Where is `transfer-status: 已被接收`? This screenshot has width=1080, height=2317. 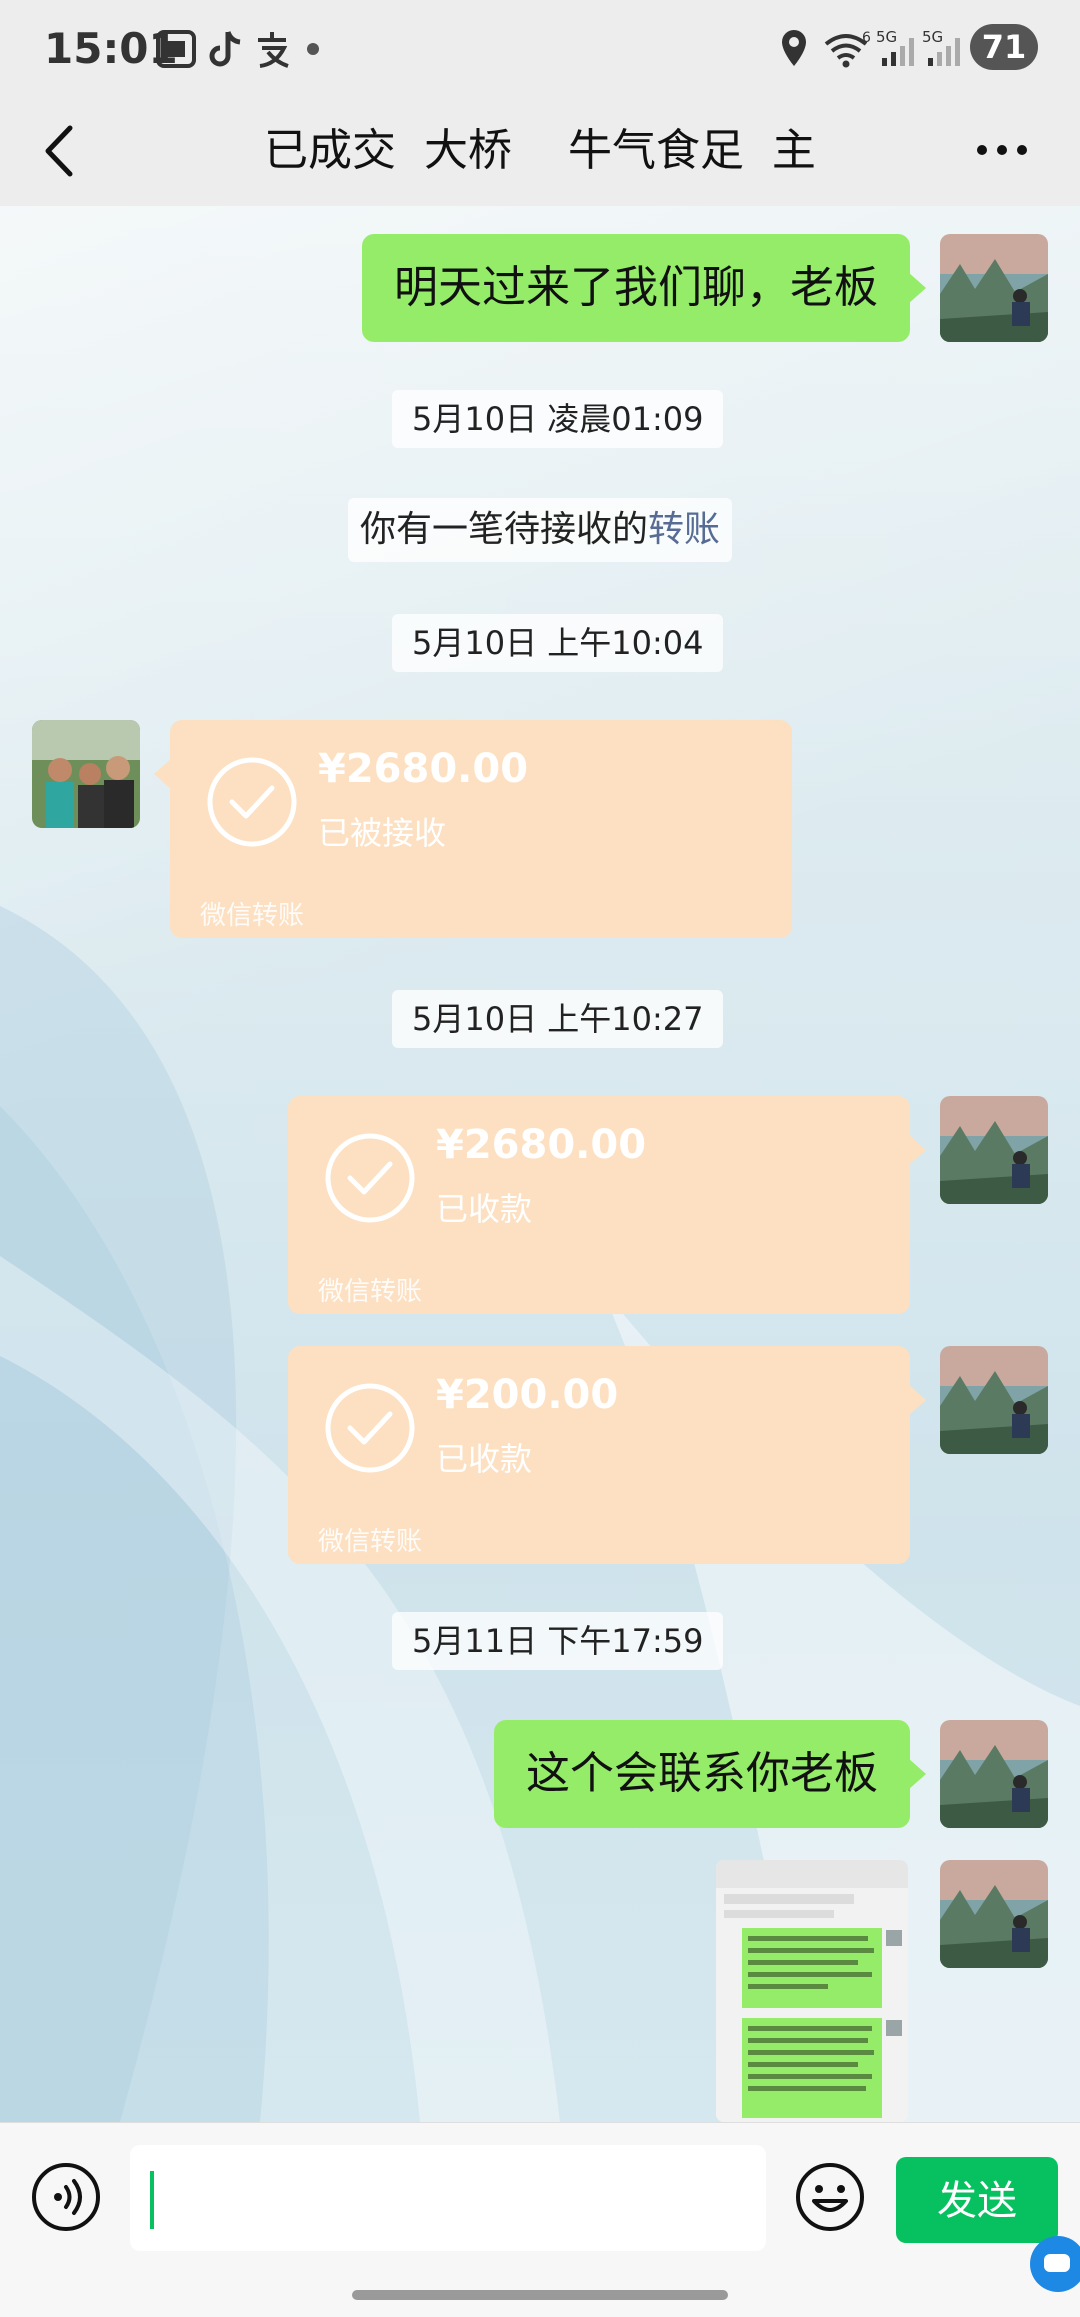
transfer-status: 已被接收 is located at coordinates (382, 833).